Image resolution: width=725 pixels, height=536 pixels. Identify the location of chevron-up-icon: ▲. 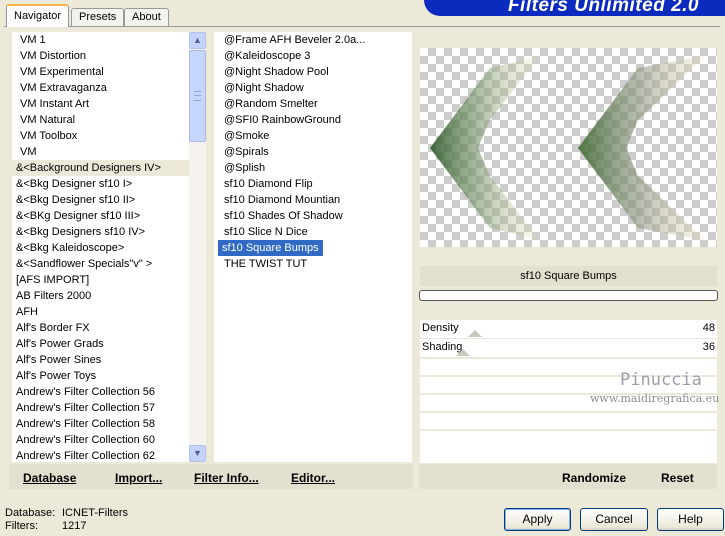
(197, 40).